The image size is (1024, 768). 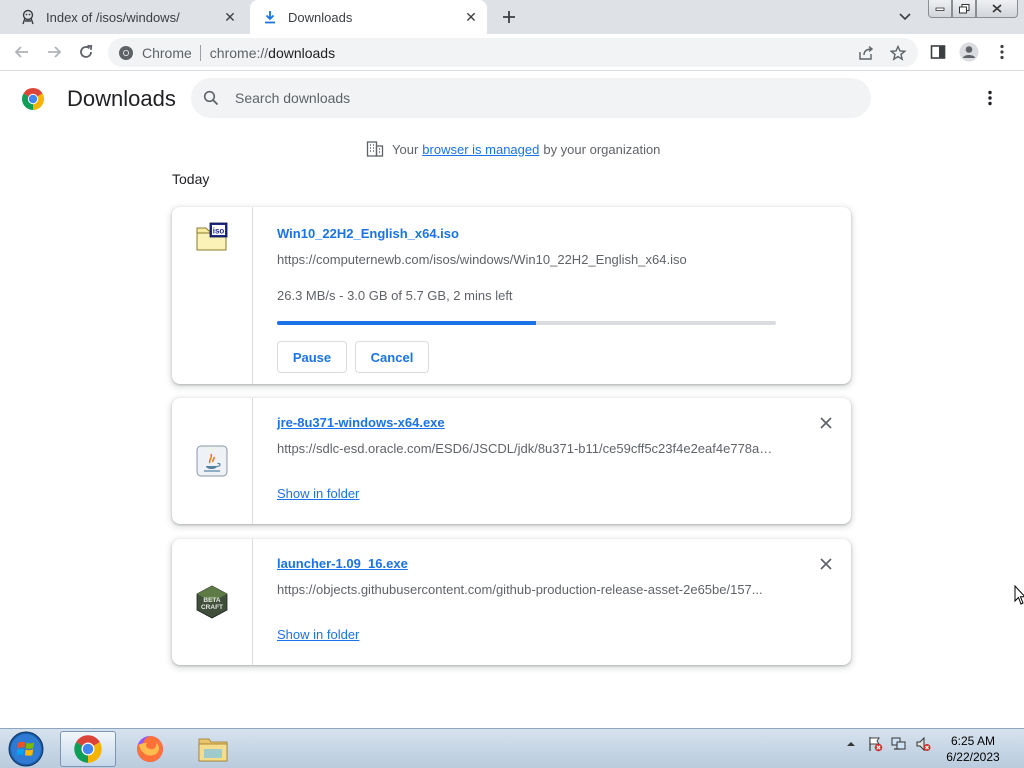 What do you see at coordinates (191, 179) in the screenshot?
I see `section-label-today: Today` at bounding box center [191, 179].